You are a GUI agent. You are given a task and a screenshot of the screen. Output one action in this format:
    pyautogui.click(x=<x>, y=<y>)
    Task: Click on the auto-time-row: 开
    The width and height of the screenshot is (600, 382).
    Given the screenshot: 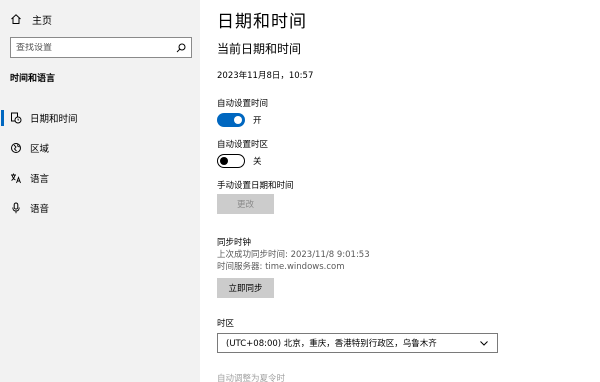 What is the action you would take?
    pyautogui.click(x=239, y=120)
    